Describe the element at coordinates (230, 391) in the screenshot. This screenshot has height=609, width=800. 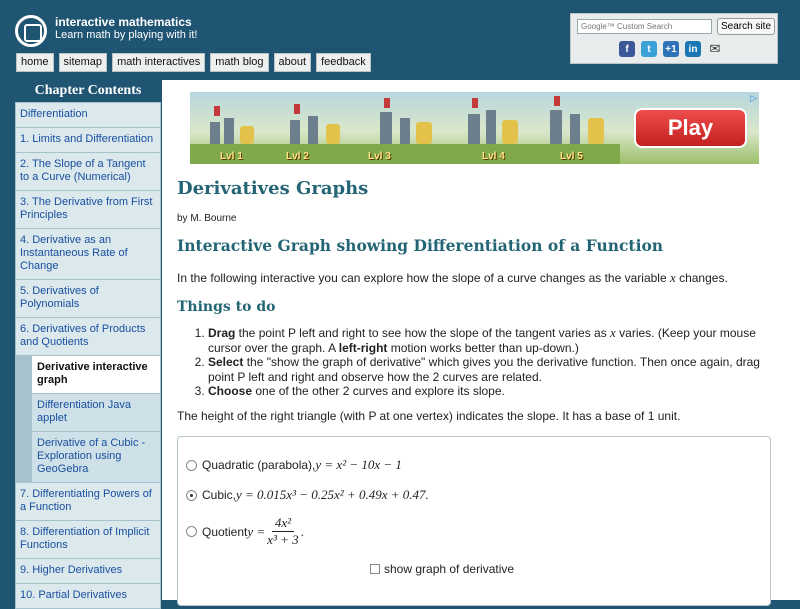
I see `step-3-bold: Choose` at that location.